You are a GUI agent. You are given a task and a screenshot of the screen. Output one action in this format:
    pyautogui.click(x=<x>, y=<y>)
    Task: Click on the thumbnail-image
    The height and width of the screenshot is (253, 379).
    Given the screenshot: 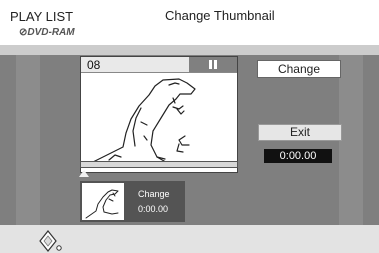 What is the action you would take?
    pyautogui.click(x=103, y=201)
    